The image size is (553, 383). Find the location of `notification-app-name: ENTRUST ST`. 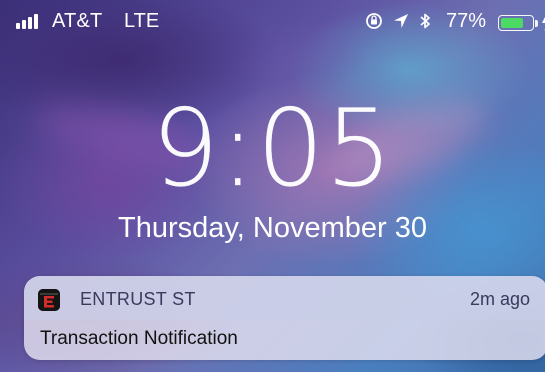

notification-app-name: ENTRUST ST is located at coordinates (138, 299).